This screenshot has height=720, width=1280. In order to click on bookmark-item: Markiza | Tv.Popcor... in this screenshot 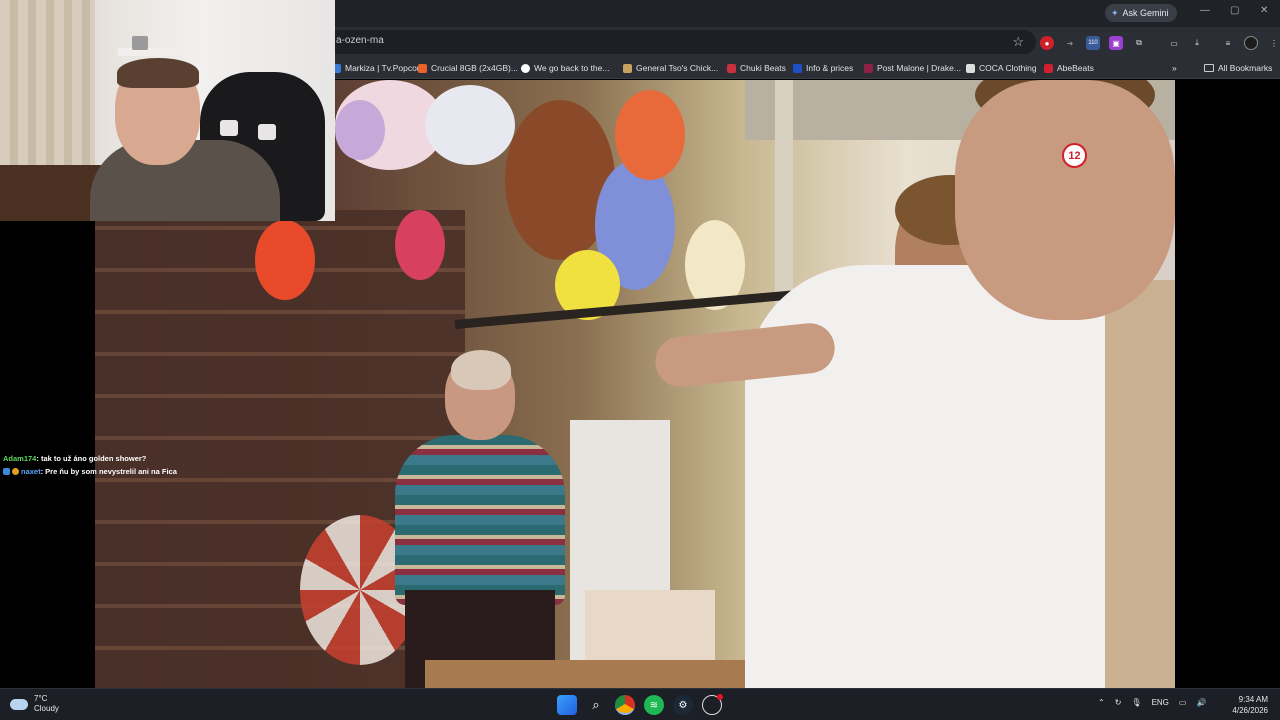, I will do `click(379, 68)`.